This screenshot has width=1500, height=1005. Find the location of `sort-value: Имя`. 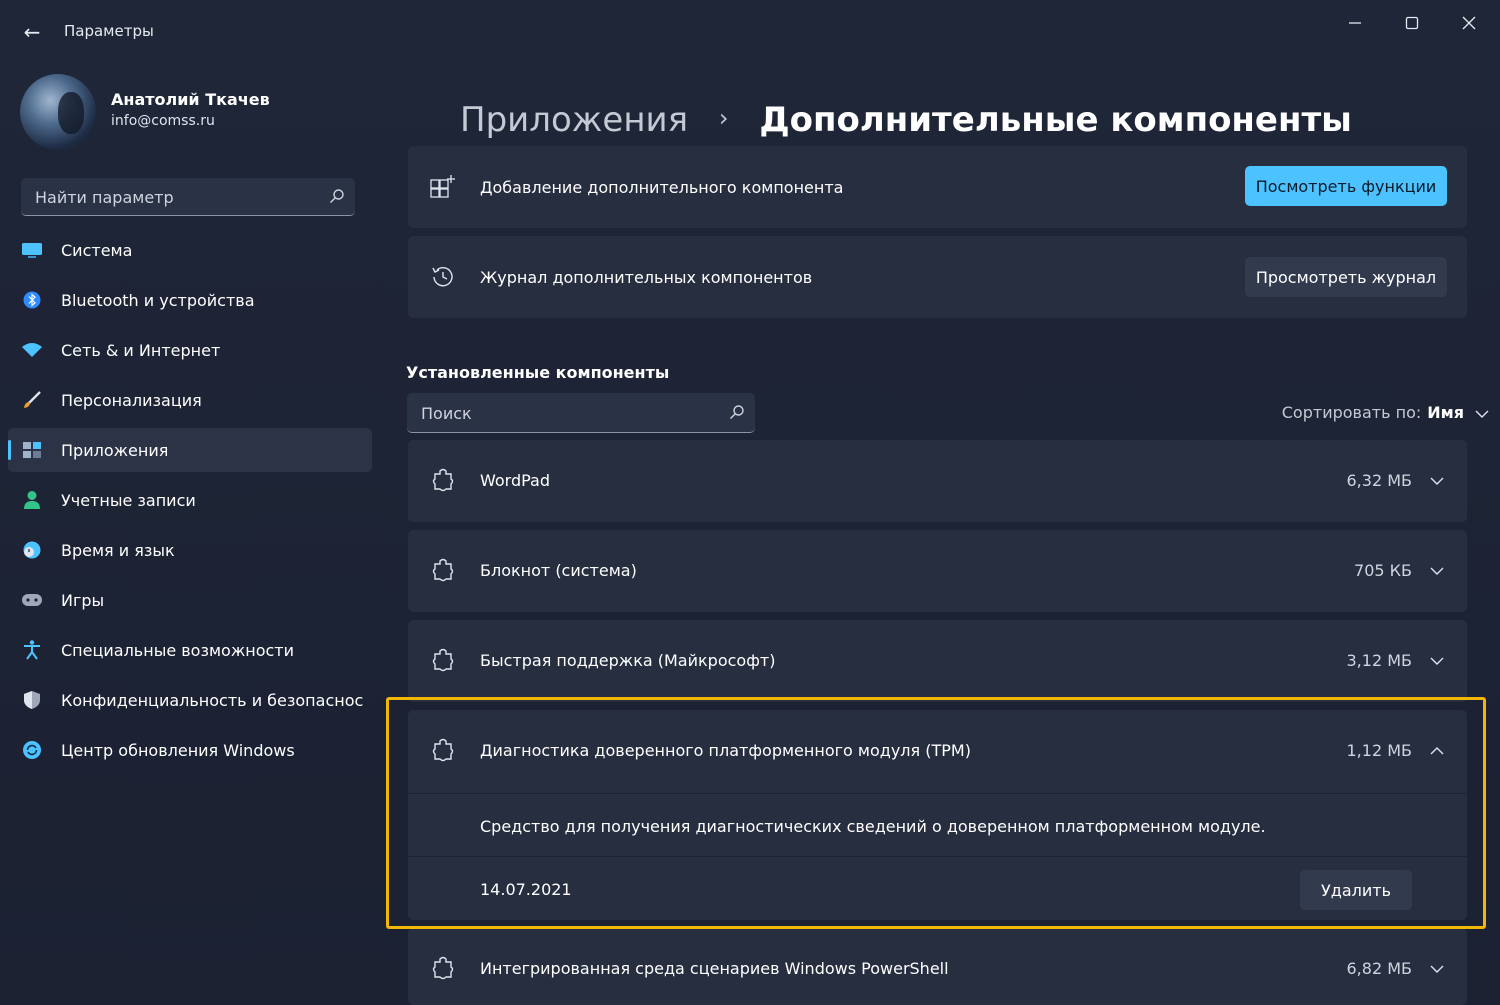

sort-value: Имя is located at coordinates (1445, 412).